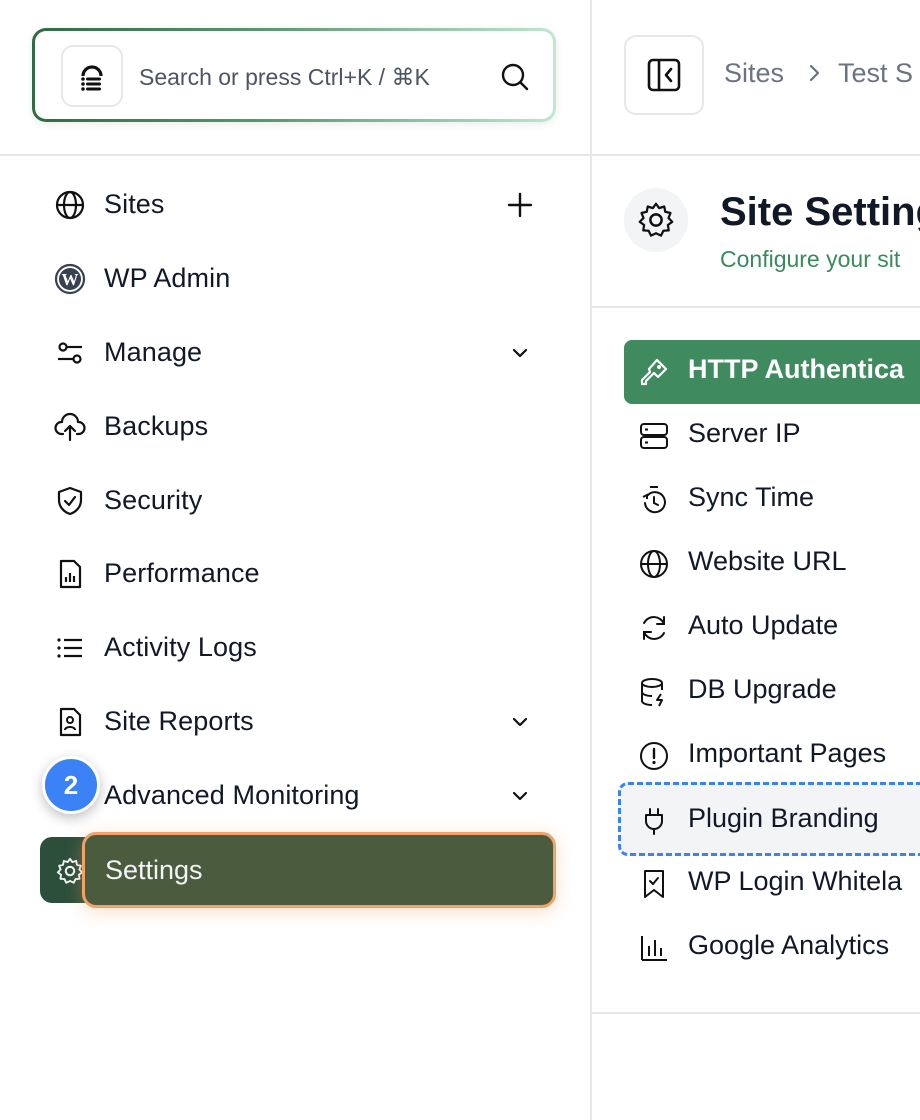 This screenshot has height=1120, width=920. I want to click on settings-highlight: Settings, so click(319, 870).